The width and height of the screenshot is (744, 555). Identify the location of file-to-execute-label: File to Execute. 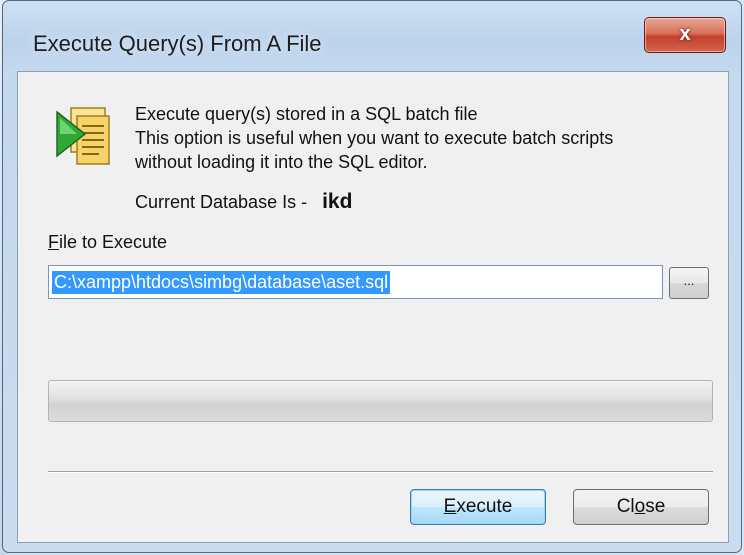
(107, 242).